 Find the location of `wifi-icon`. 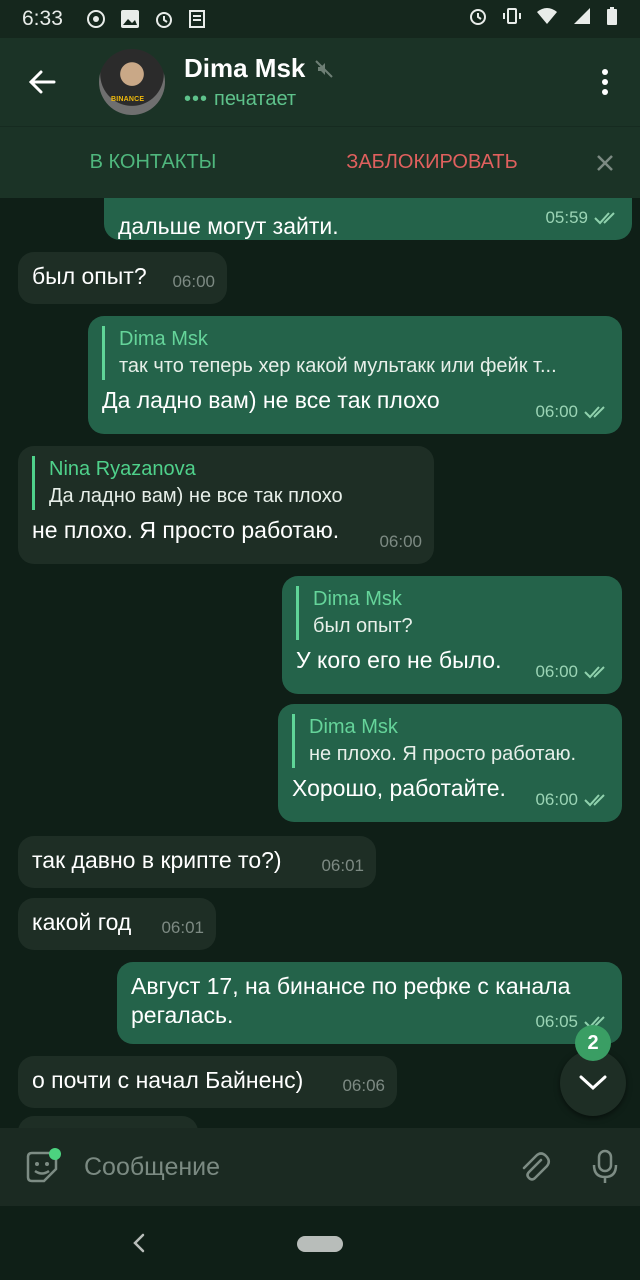

wifi-icon is located at coordinates (547, 19).